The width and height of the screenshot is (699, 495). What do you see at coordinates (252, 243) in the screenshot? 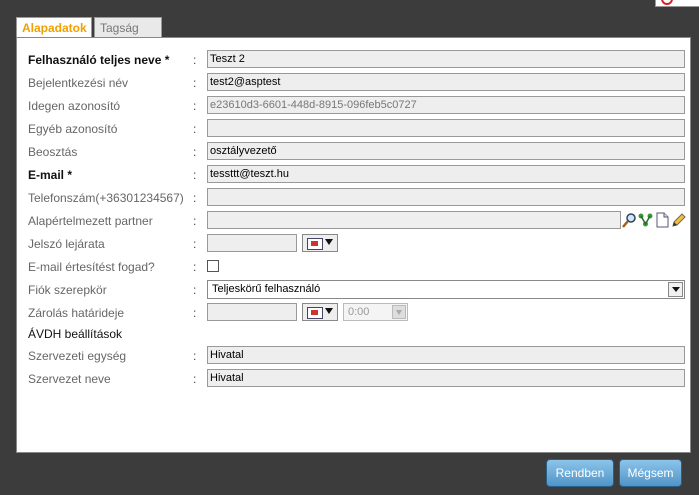
I see `password-expiry-input` at bounding box center [252, 243].